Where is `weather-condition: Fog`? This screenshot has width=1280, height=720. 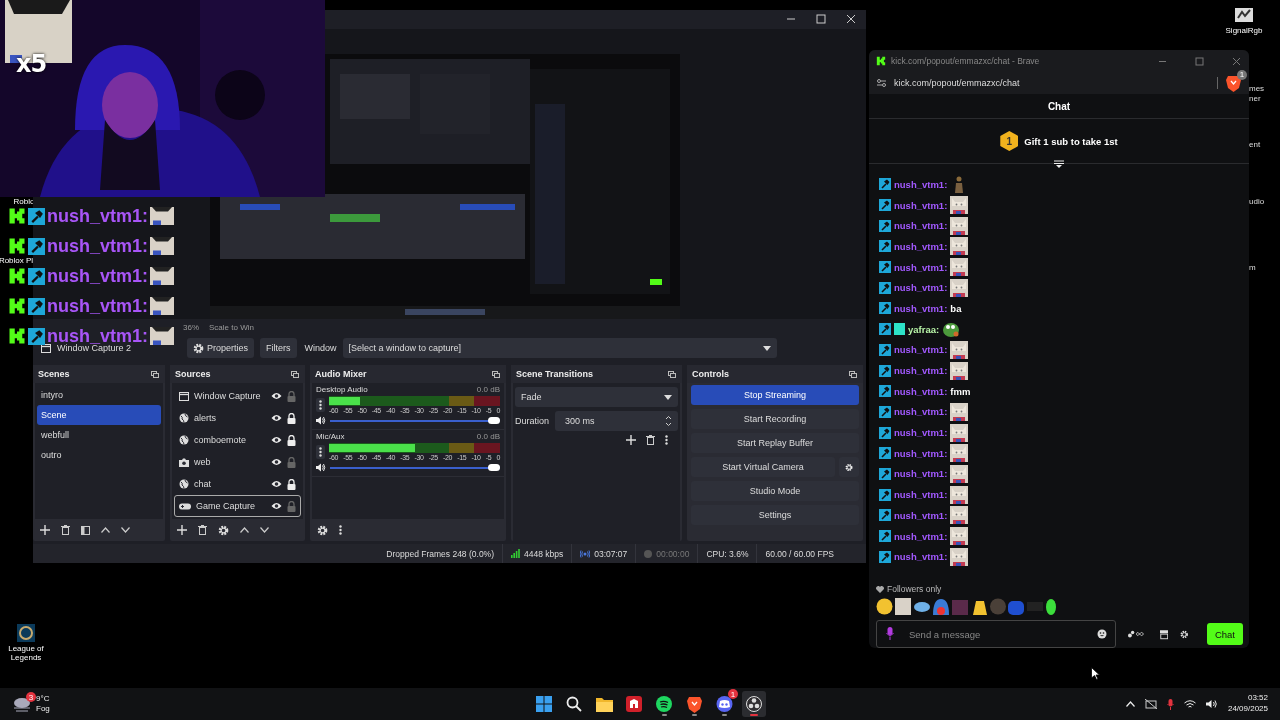
weather-condition: Fog is located at coordinates (43, 709).